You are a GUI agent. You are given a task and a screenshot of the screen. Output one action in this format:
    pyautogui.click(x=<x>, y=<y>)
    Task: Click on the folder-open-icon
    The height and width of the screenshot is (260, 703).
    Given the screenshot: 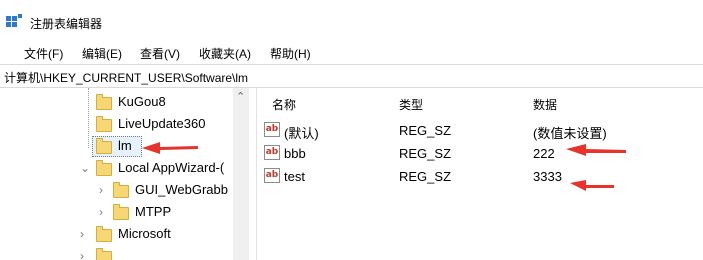 What is the action you would take?
    pyautogui.click(x=104, y=146)
    